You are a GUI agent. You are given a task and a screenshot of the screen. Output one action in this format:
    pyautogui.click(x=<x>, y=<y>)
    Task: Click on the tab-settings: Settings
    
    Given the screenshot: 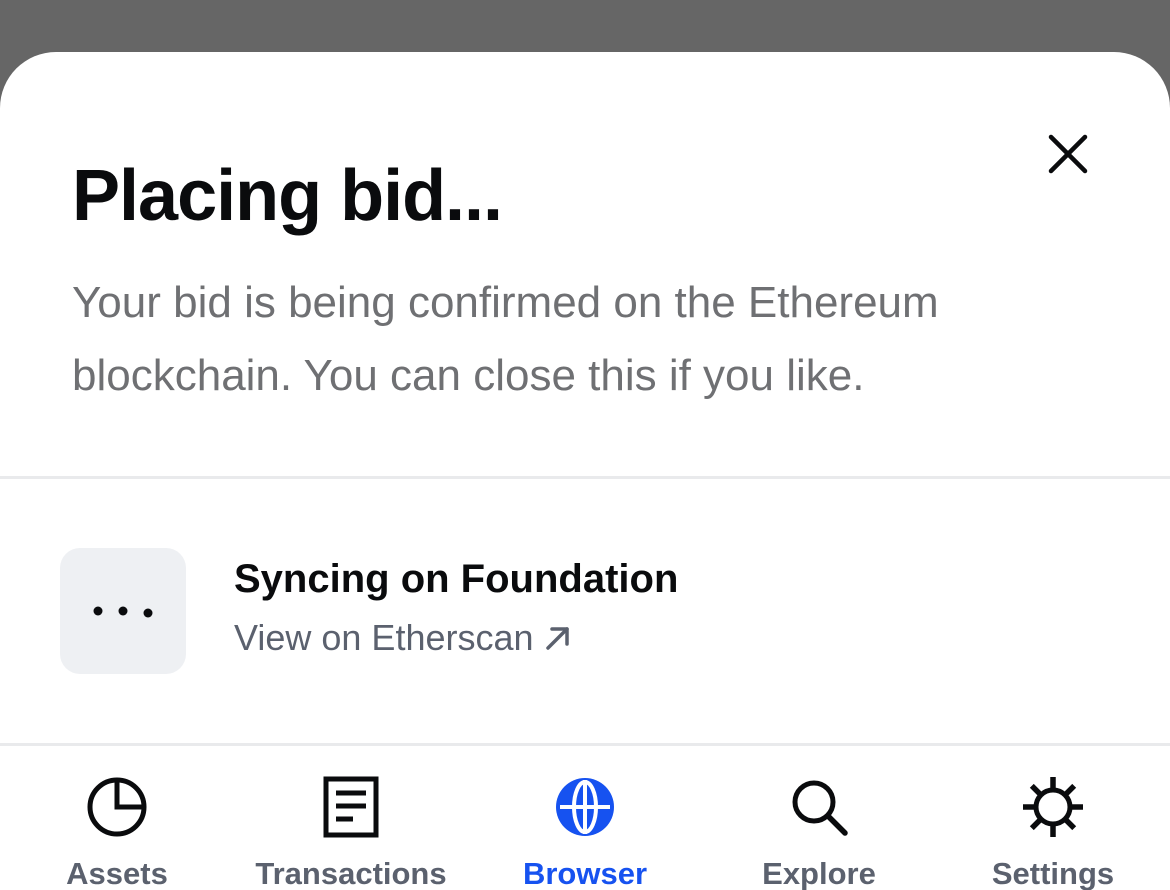 What is the action you would take?
    pyautogui.click(x=1053, y=818)
    